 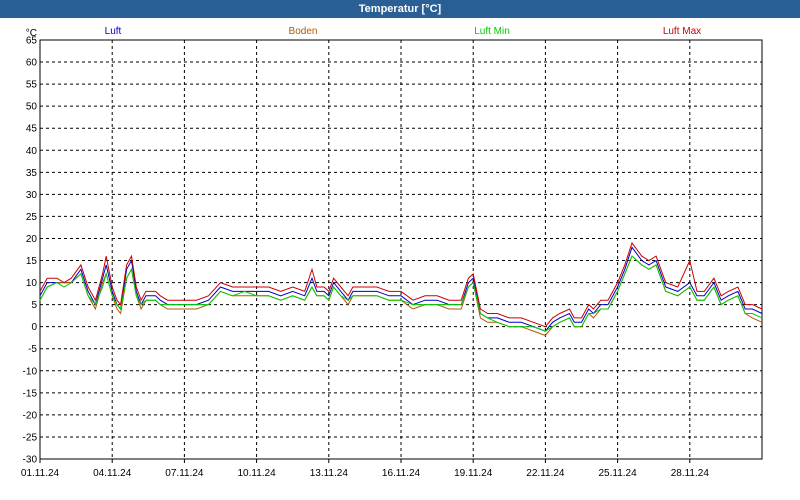 I want to click on legend-entry-2: Luft Min, so click(x=492, y=31).